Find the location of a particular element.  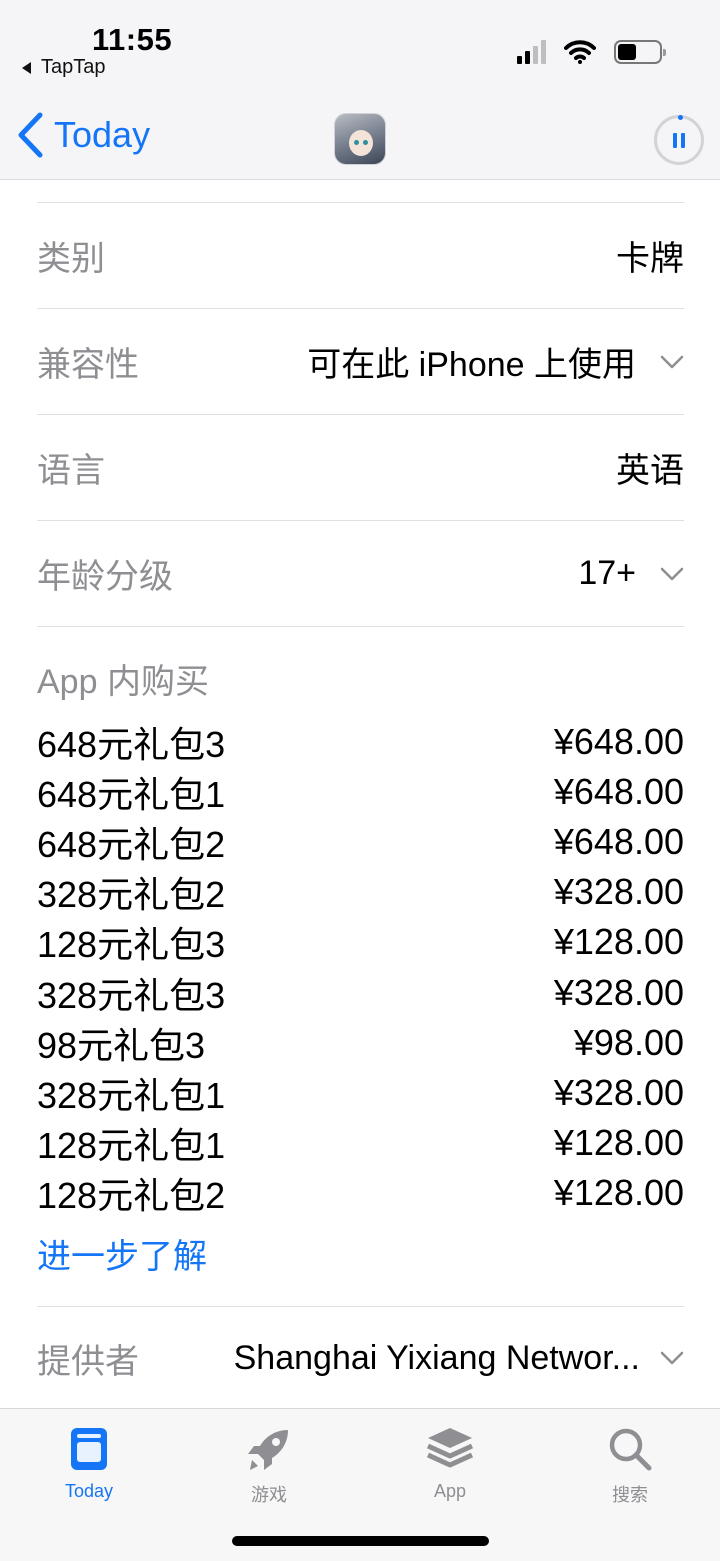

home-indicator is located at coordinates (360, 1541).